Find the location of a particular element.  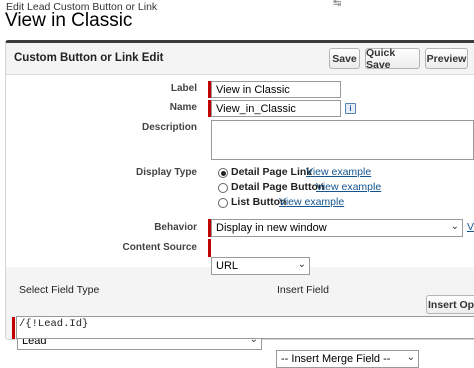

behavior-select-value: Display in new window is located at coordinates (271, 228).